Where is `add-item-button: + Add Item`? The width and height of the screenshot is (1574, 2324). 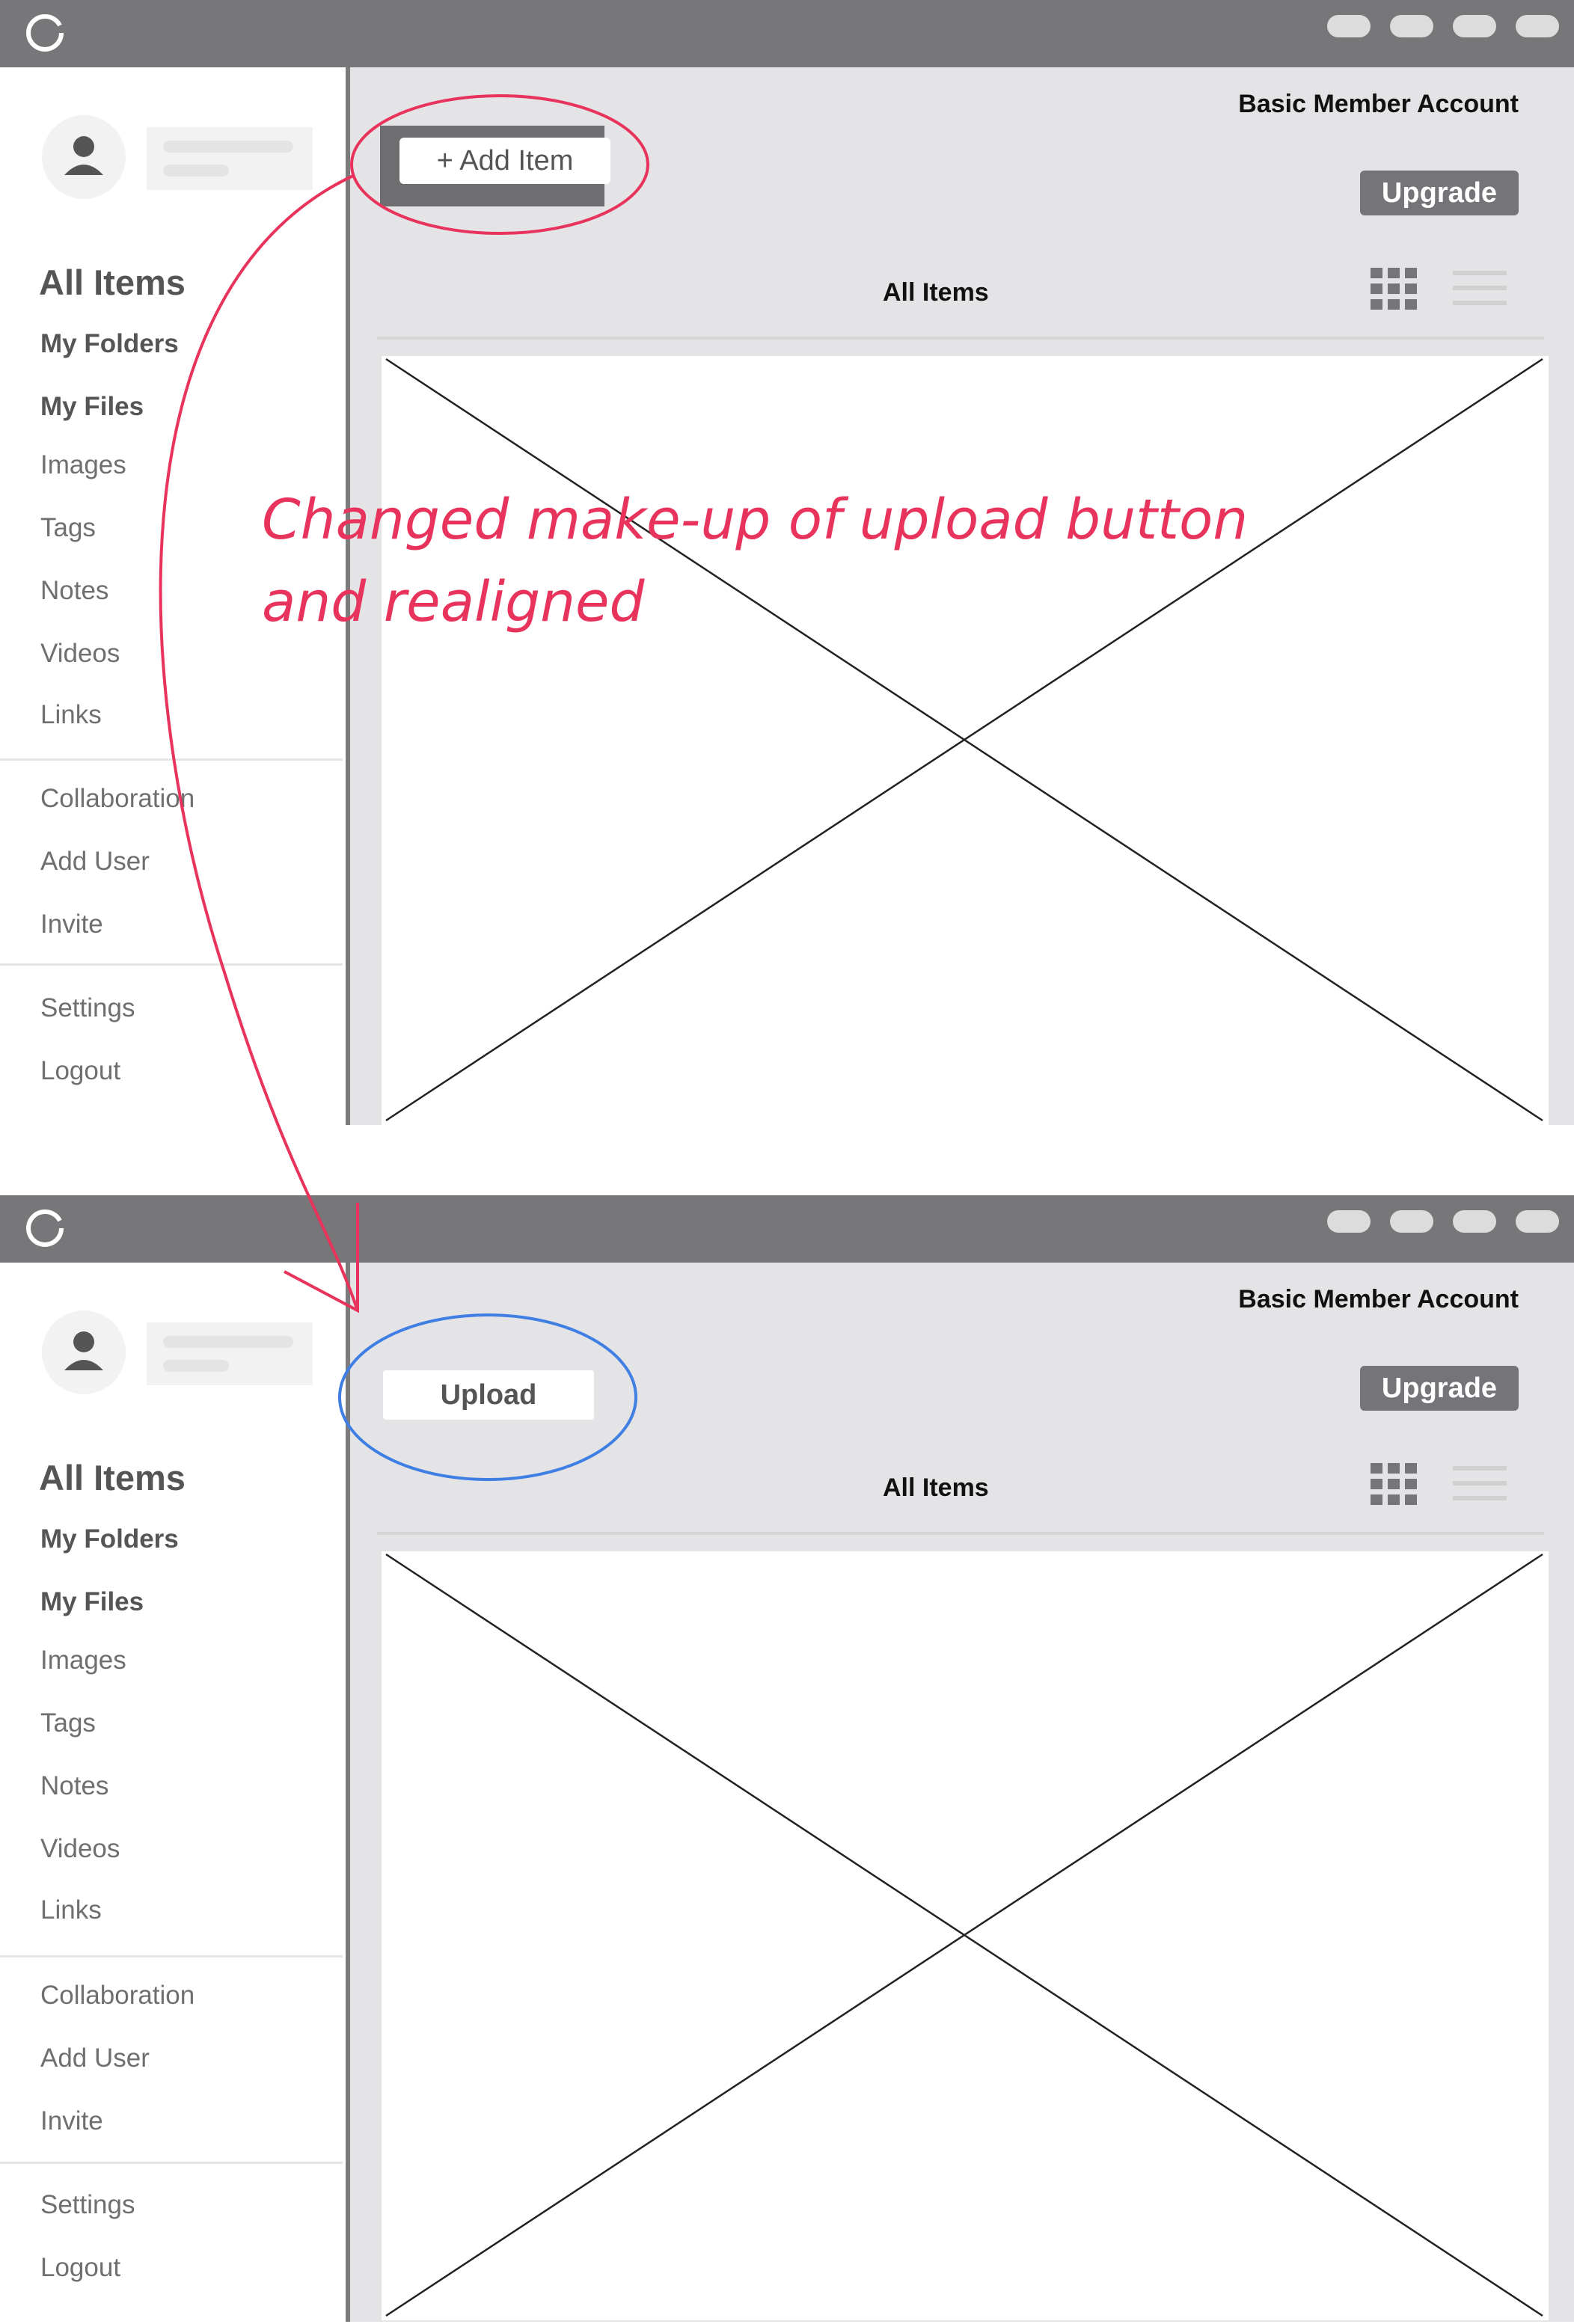
add-item-button: + Add Item is located at coordinates (505, 161).